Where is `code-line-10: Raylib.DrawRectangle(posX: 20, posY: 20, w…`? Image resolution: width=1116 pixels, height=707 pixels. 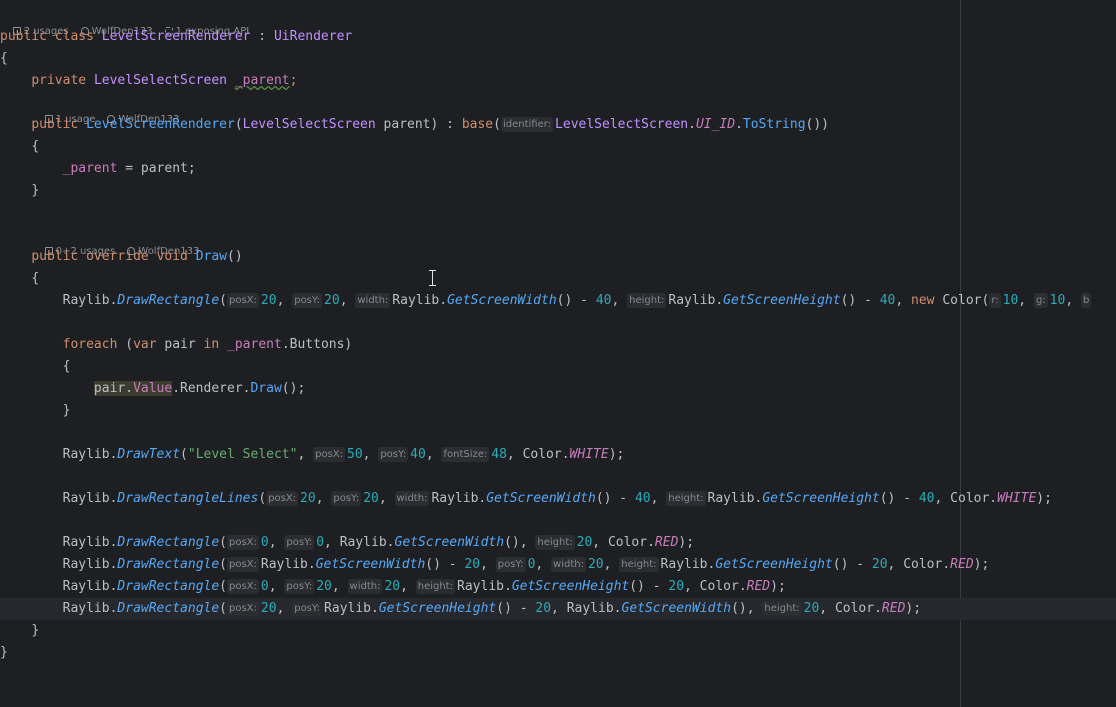
code-line-10: Raylib.DrawRectangle(posX: 20, posY: 20, w… is located at coordinates (558, 301).